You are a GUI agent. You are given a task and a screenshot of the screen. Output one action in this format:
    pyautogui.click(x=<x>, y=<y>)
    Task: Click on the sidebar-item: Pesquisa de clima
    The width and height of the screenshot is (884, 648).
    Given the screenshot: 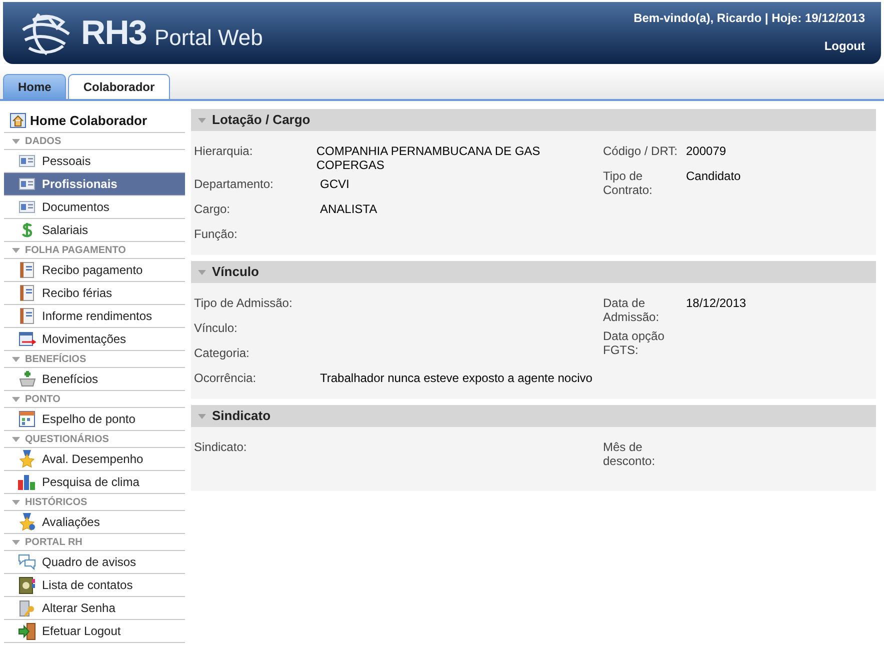 What is the action you would take?
    pyautogui.click(x=94, y=482)
    